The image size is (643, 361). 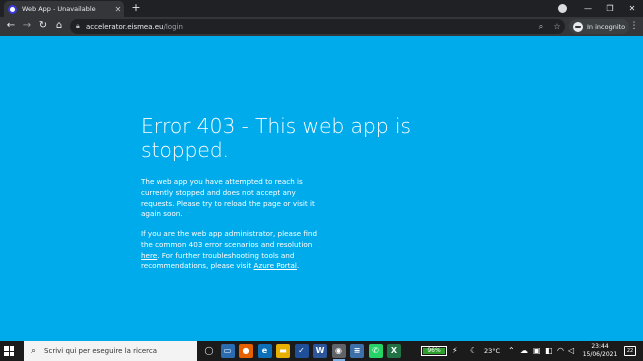 I want to click on error-heading: Error 403 - This web app is stopped., so click(x=276, y=138).